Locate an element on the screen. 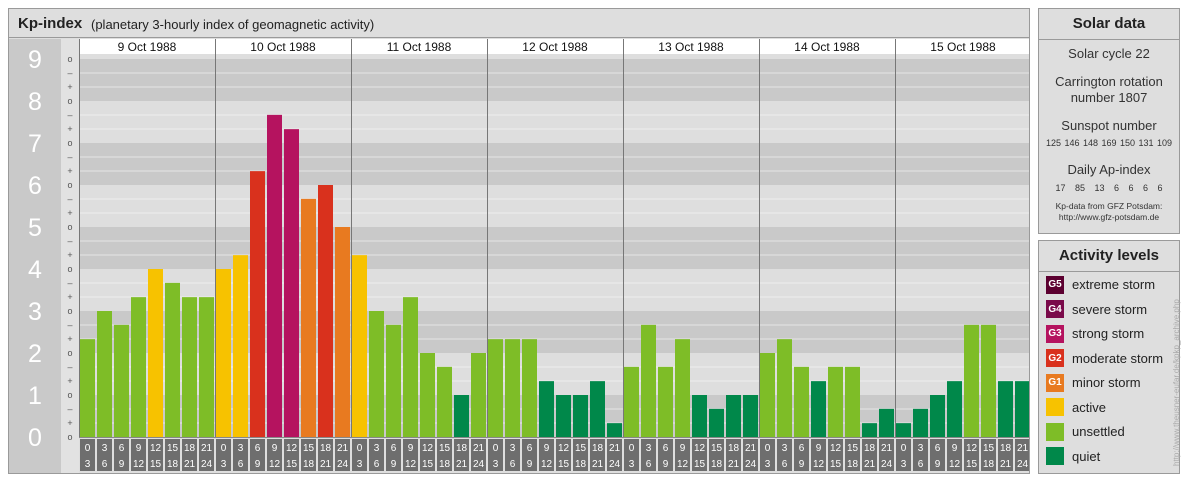  legend-label: active is located at coordinates (1089, 407).